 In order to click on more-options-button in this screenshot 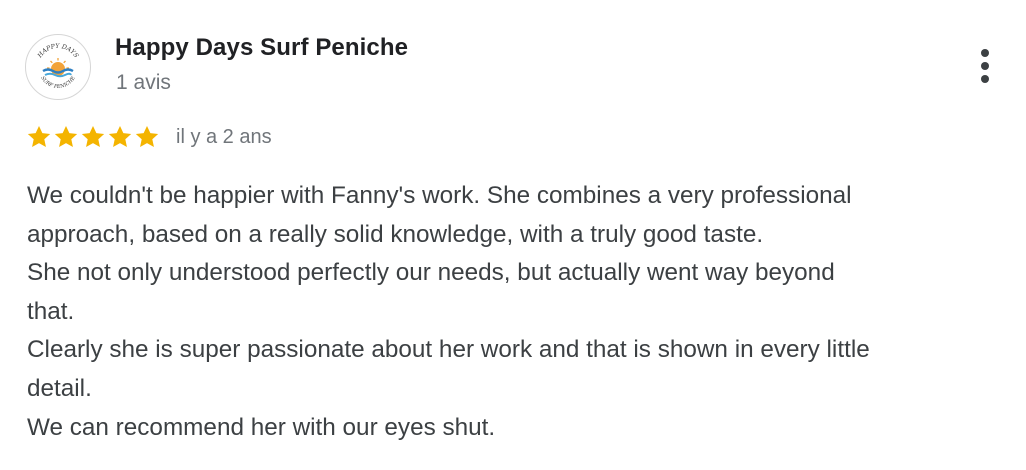, I will do `click(985, 66)`.